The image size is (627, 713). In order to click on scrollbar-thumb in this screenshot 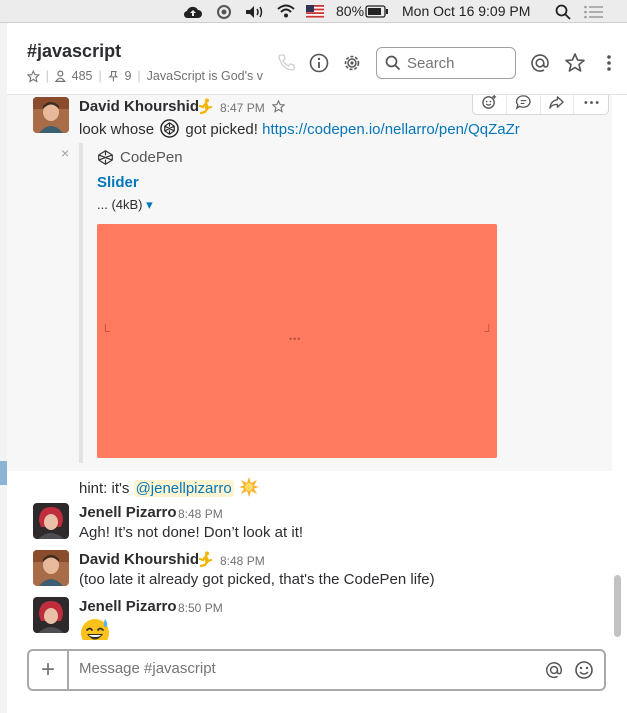, I will do `click(617, 606)`.